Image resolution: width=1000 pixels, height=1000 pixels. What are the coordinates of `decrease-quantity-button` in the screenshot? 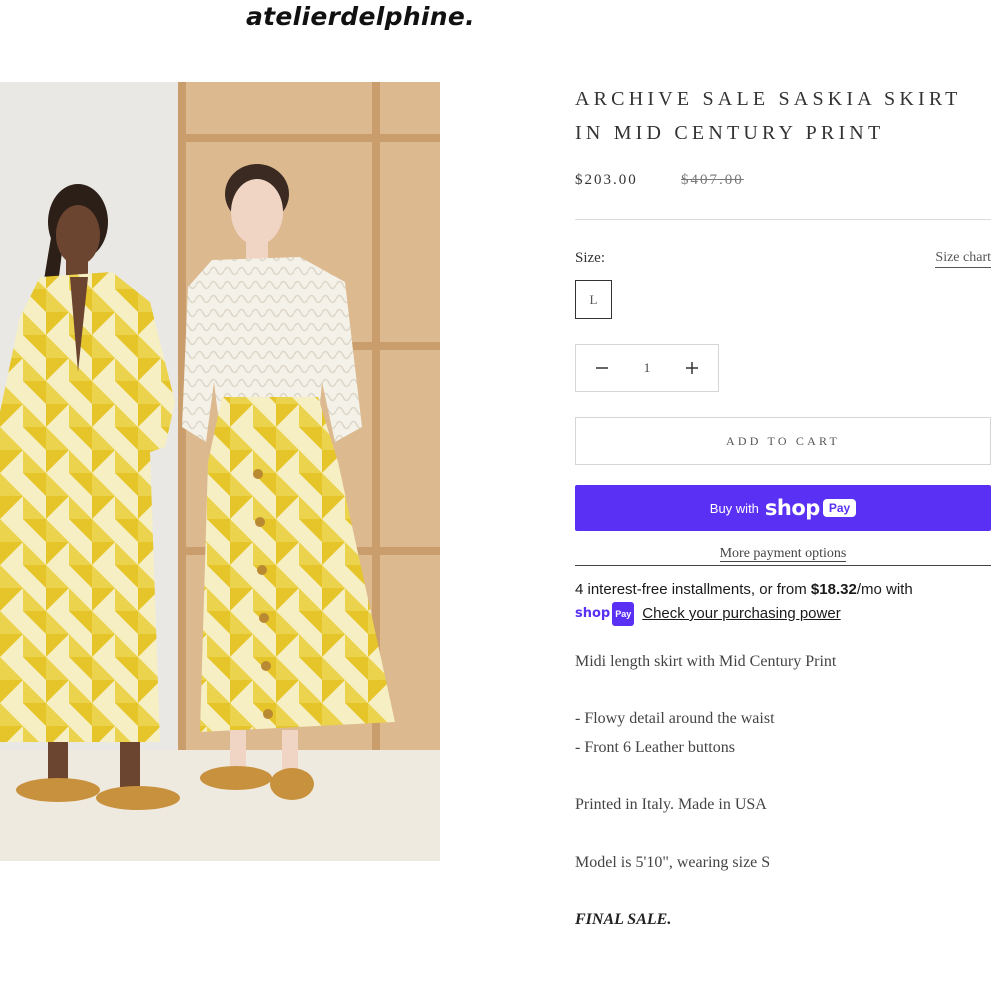 It's located at (602, 368).